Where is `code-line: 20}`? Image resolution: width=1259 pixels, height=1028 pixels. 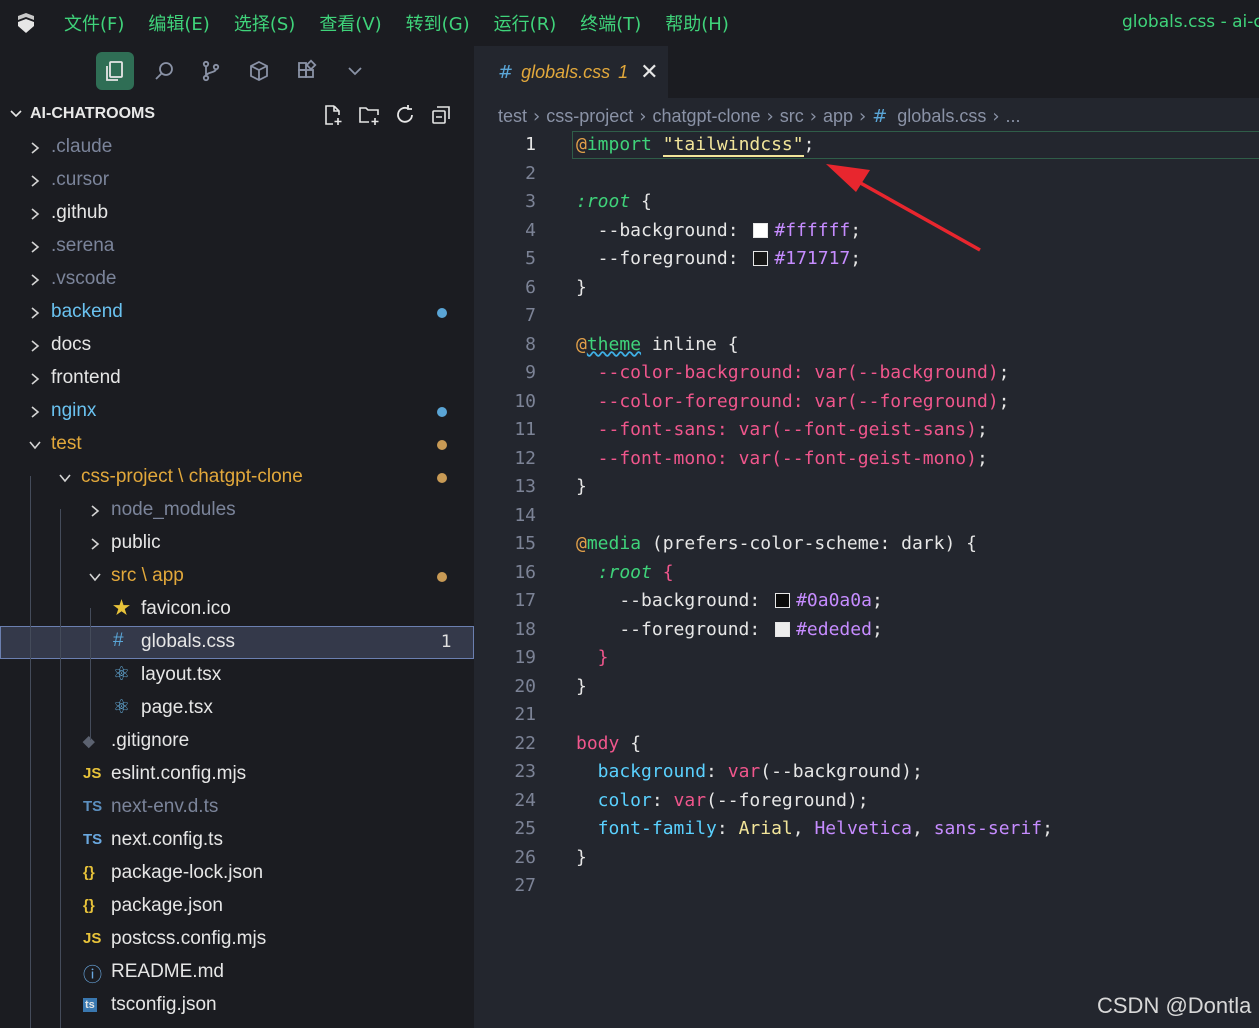 code-line: 20} is located at coordinates (866, 687).